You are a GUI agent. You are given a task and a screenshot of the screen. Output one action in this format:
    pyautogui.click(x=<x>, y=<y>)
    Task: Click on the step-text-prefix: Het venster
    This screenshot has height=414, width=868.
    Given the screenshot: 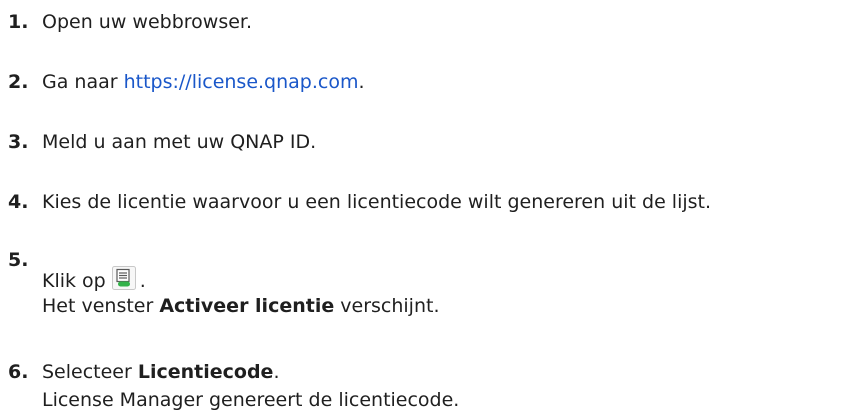 What is the action you would take?
    pyautogui.click(x=101, y=306)
    